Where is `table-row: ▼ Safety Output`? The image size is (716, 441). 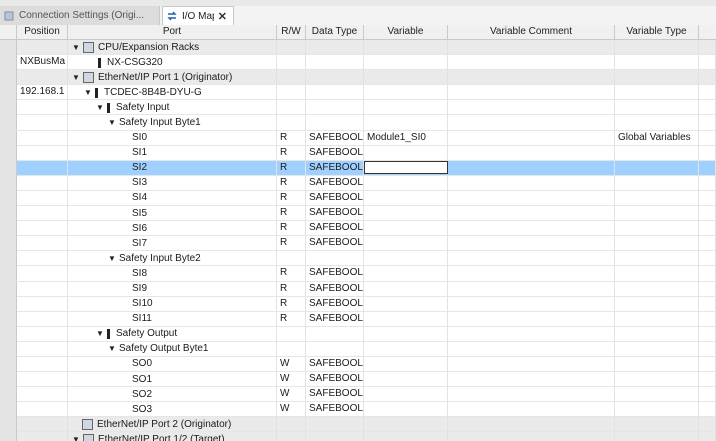 table-row: ▼ Safety Output is located at coordinates (358, 334).